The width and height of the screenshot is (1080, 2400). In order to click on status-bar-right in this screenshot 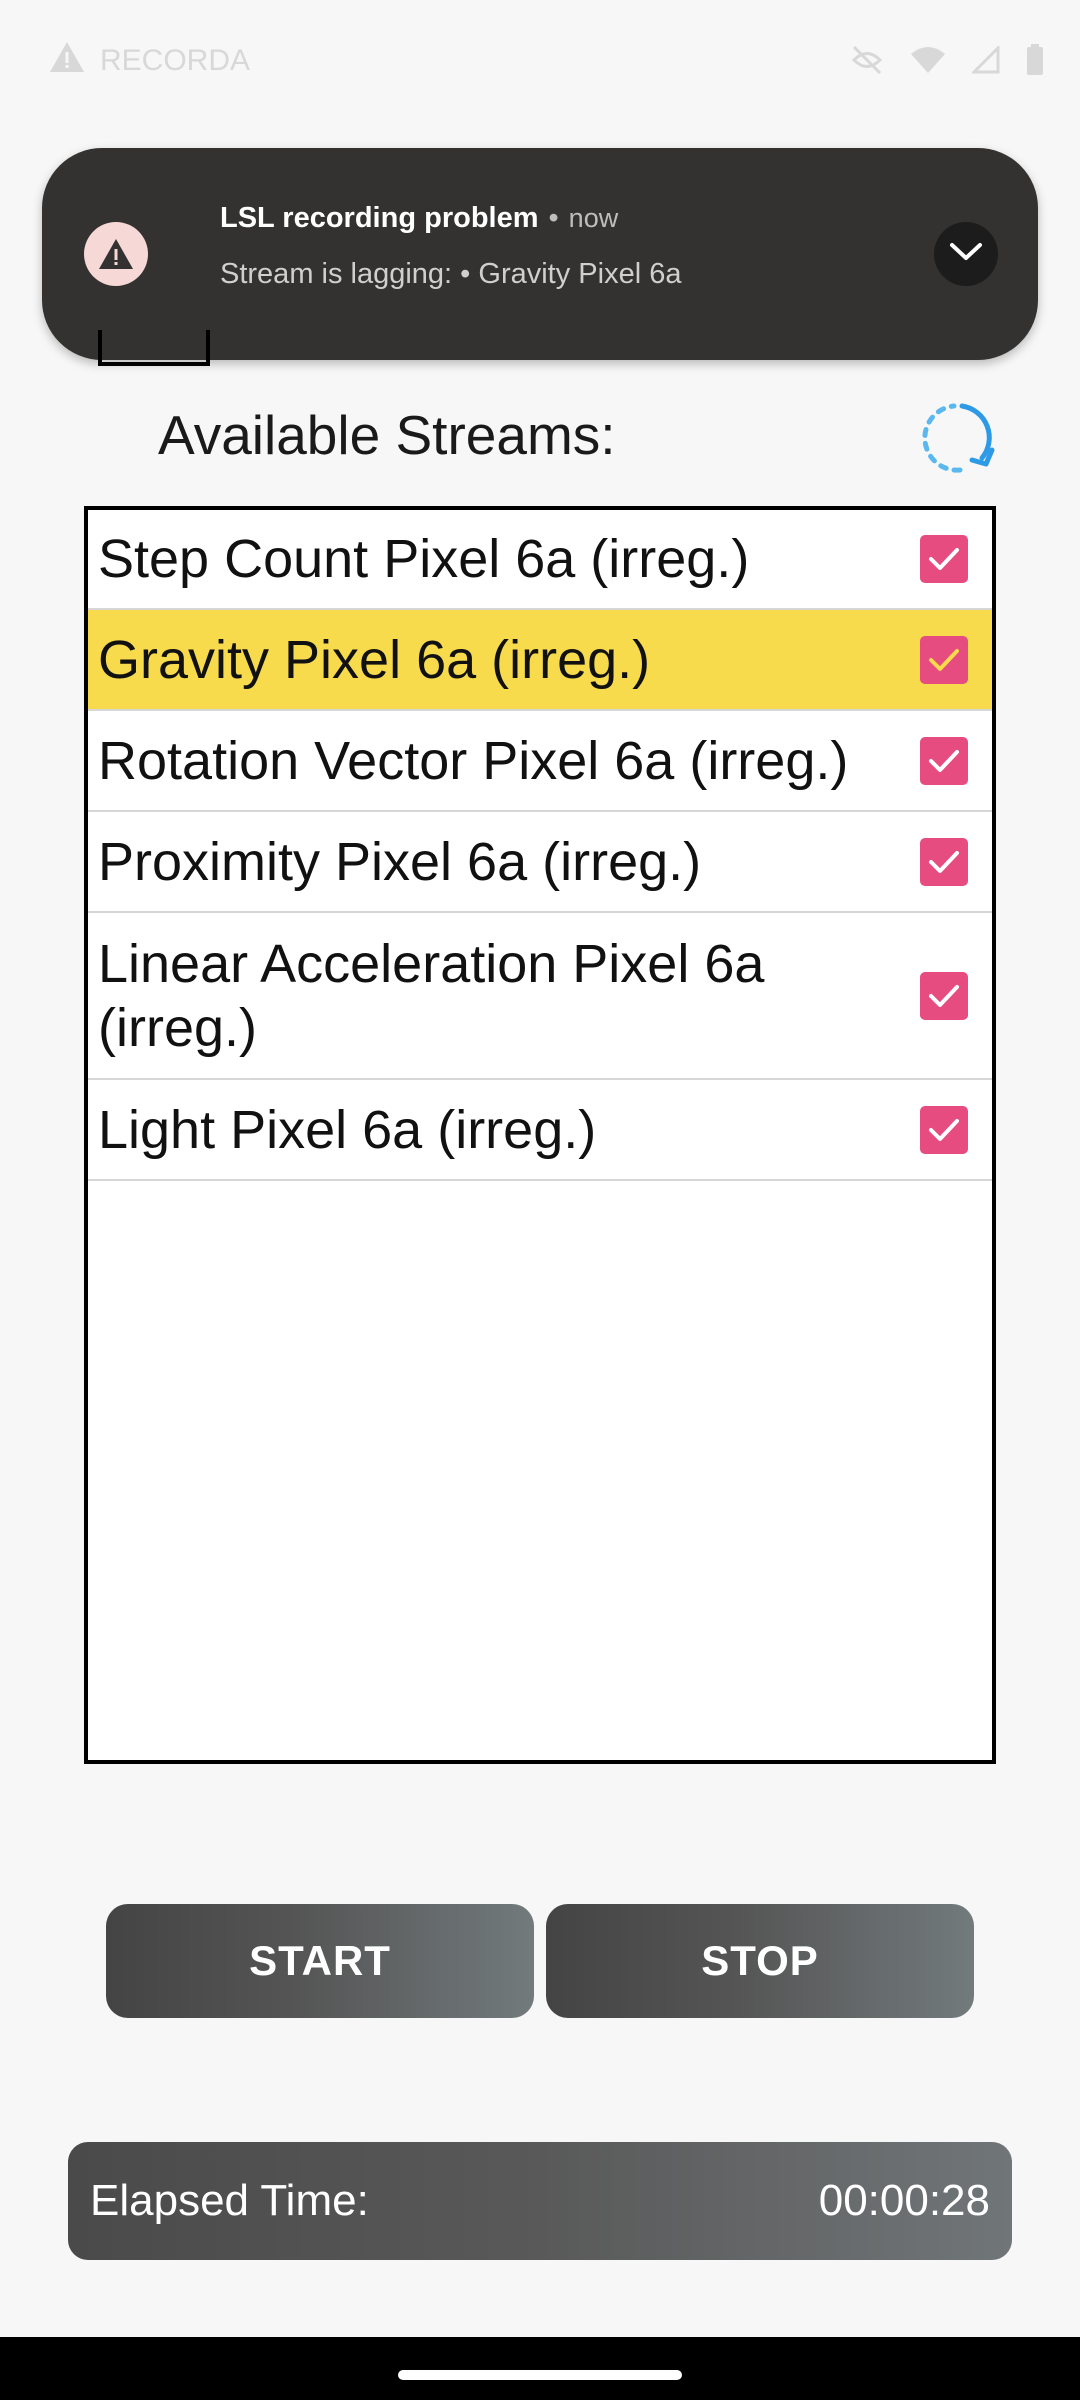, I will do `click(947, 62)`.